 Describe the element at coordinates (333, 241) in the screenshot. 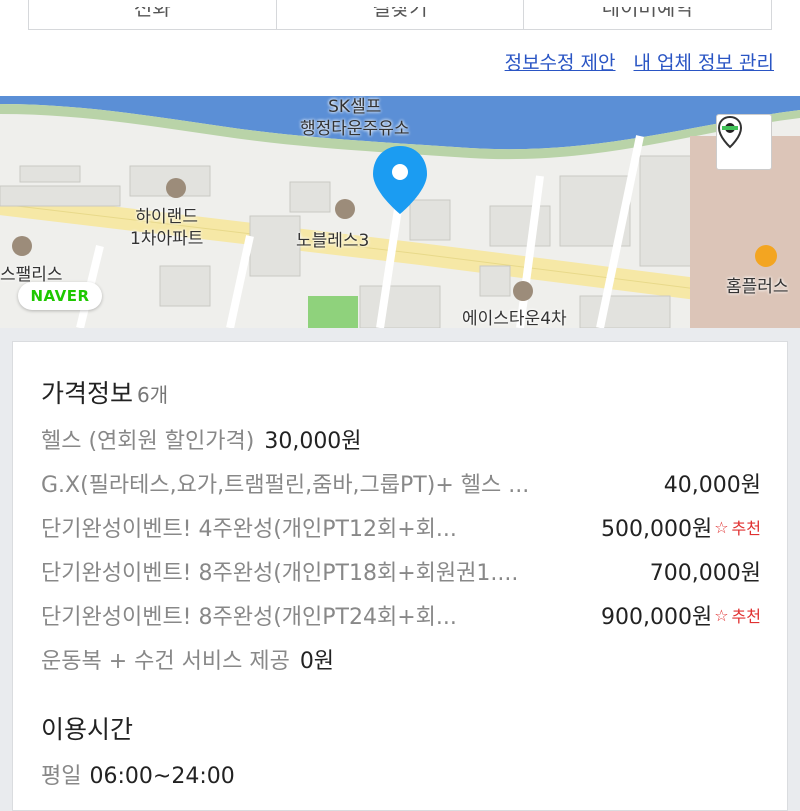

I see `map-label-noblesse: 노블레스3` at that location.